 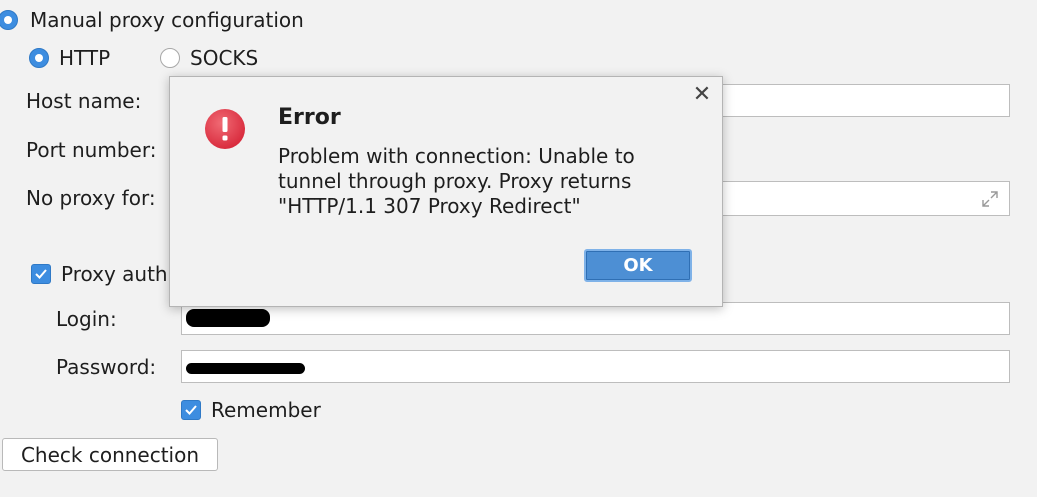 I want to click on proxy-auth-label: Proxy auth, so click(x=114, y=274).